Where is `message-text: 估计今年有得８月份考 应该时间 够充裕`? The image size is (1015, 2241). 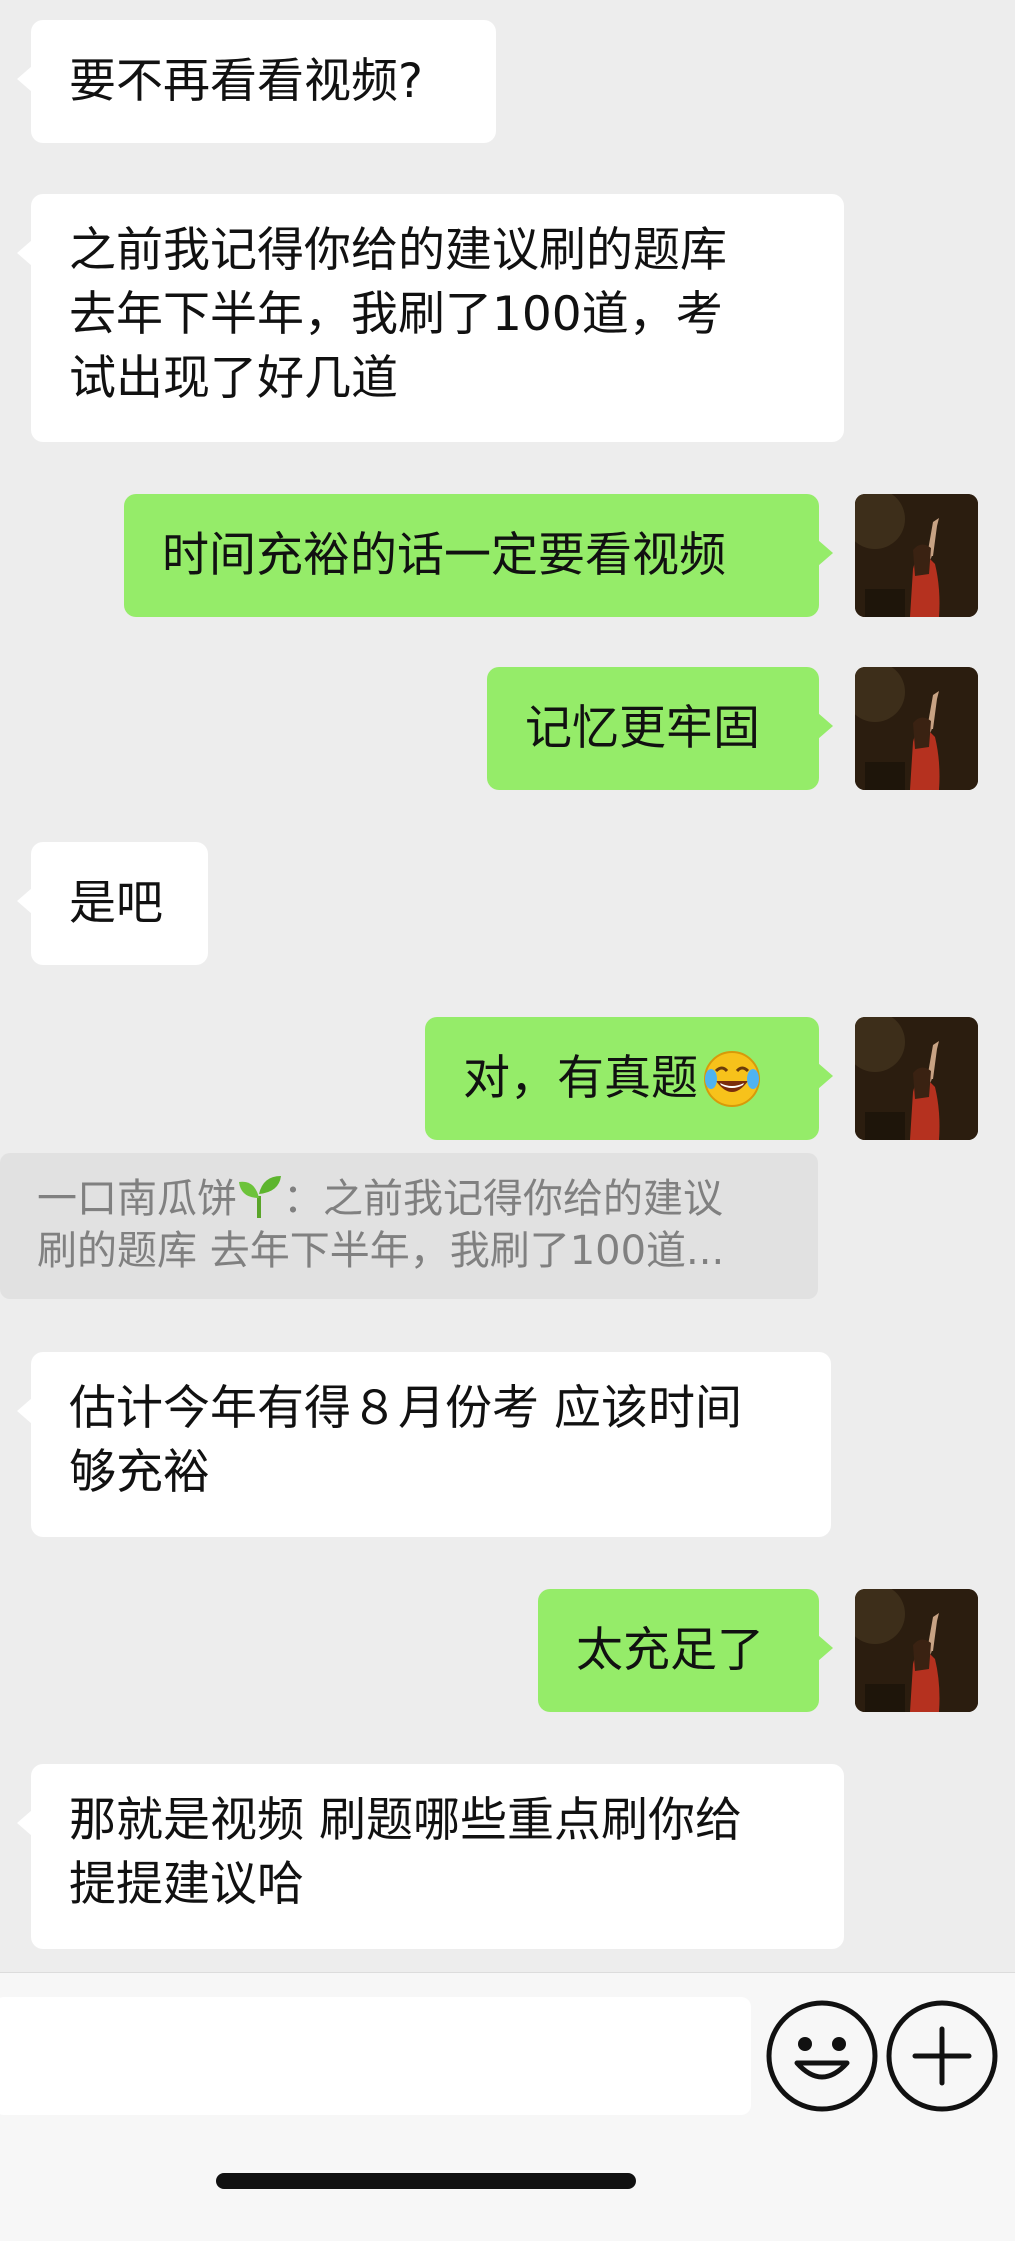 message-text: 估计今年有得８月份考 应该时间 够充裕 is located at coordinates (405, 1440).